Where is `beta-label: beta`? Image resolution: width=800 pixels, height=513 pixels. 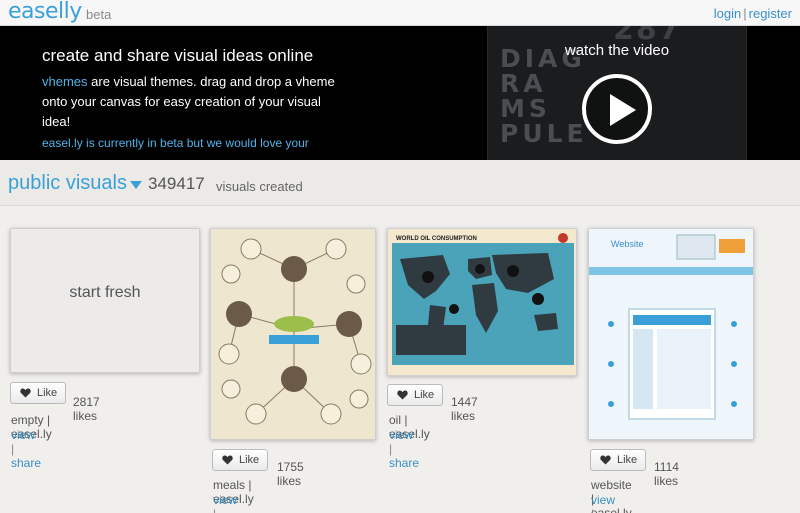
beta-label: beta is located at coordinates (99, 14).